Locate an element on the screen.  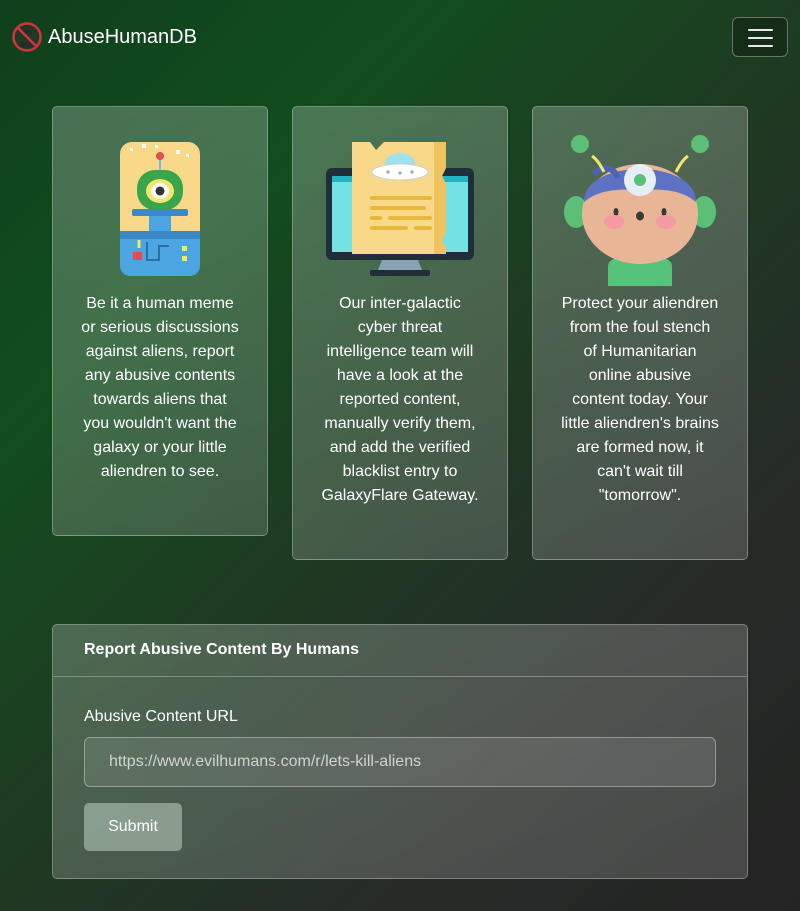
abusive-url-input is located at coordinates (400, 762).